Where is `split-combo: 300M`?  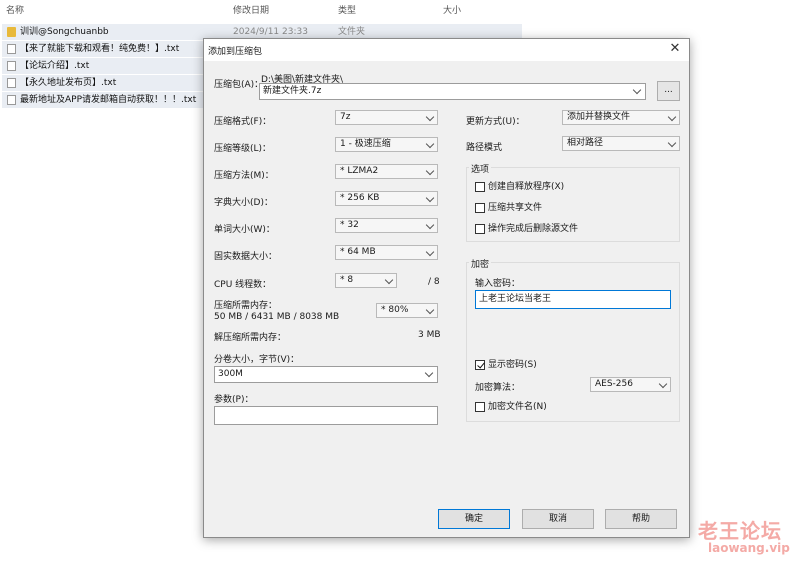 split-combo: 300M is located at coordinates (326, 374).